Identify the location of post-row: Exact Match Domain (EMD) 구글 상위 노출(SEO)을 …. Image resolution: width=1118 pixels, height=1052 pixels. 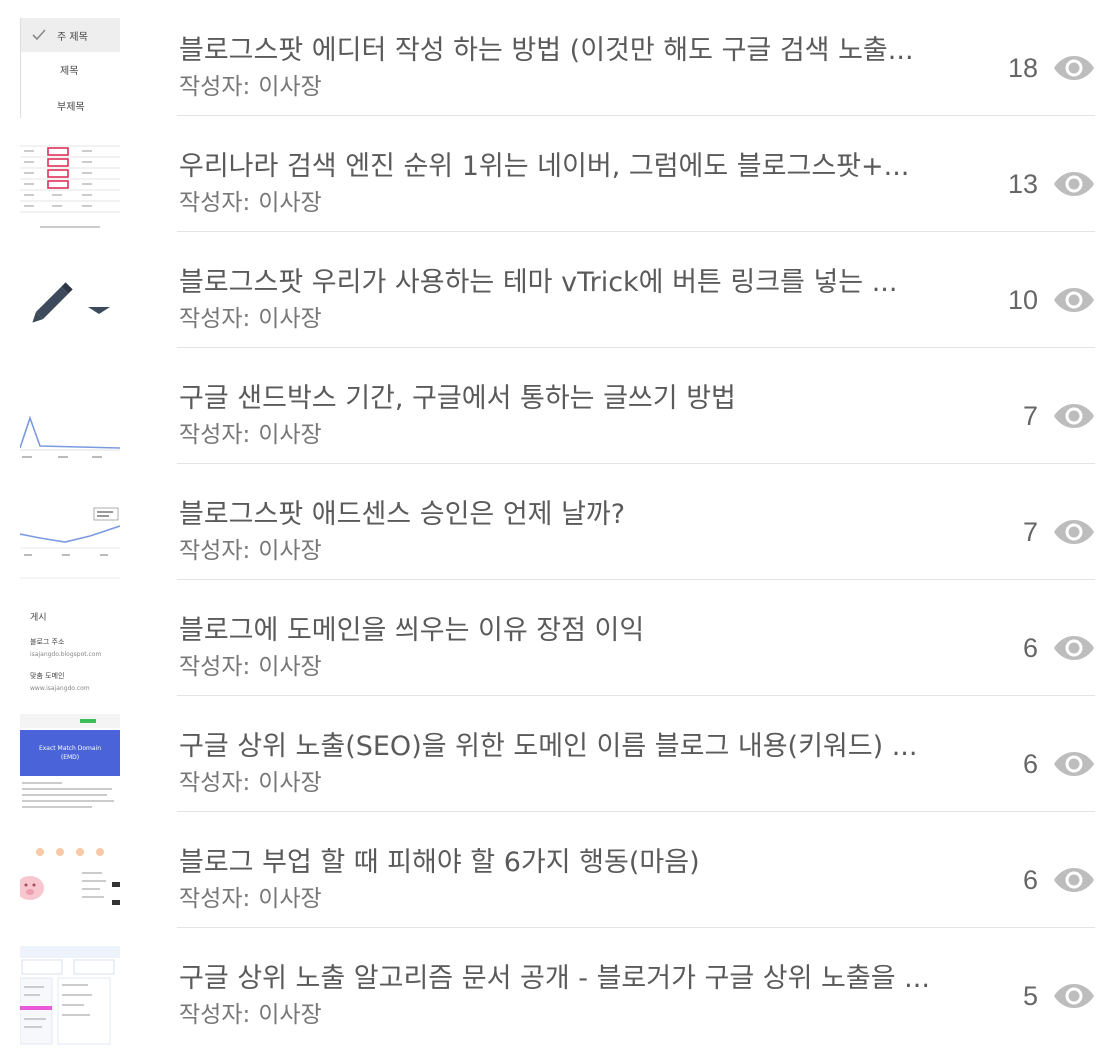
(559, 755).